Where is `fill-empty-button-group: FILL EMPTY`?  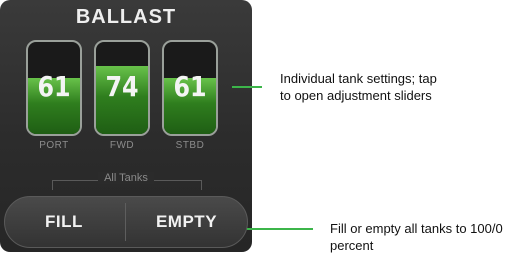 fill-empty-button-group: FILL EMPTY is located at coordinates (126, 222).